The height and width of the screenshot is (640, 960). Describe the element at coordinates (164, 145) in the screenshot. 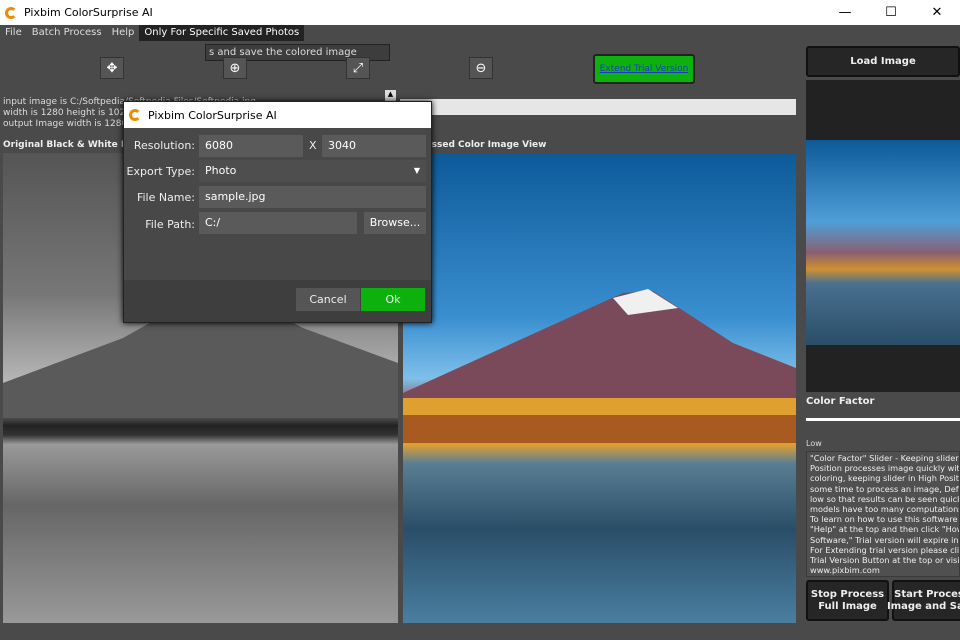

I see `resolution-label: Resolution:` at that location.